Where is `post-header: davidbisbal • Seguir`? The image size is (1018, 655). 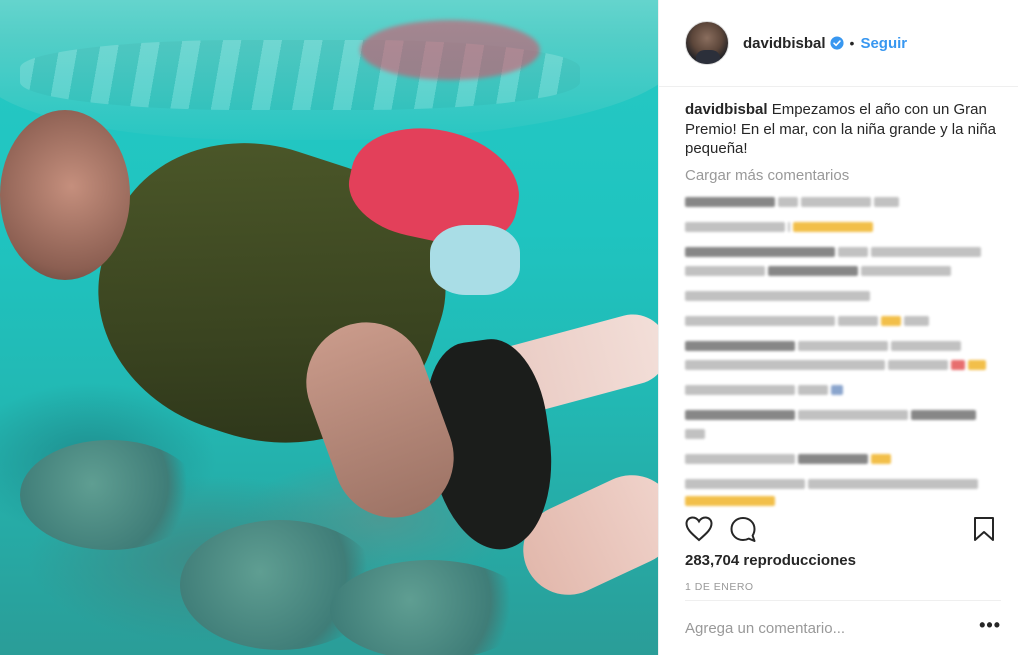
post-header: davidbisbal • Seguir is located at coordinates (838, 43).